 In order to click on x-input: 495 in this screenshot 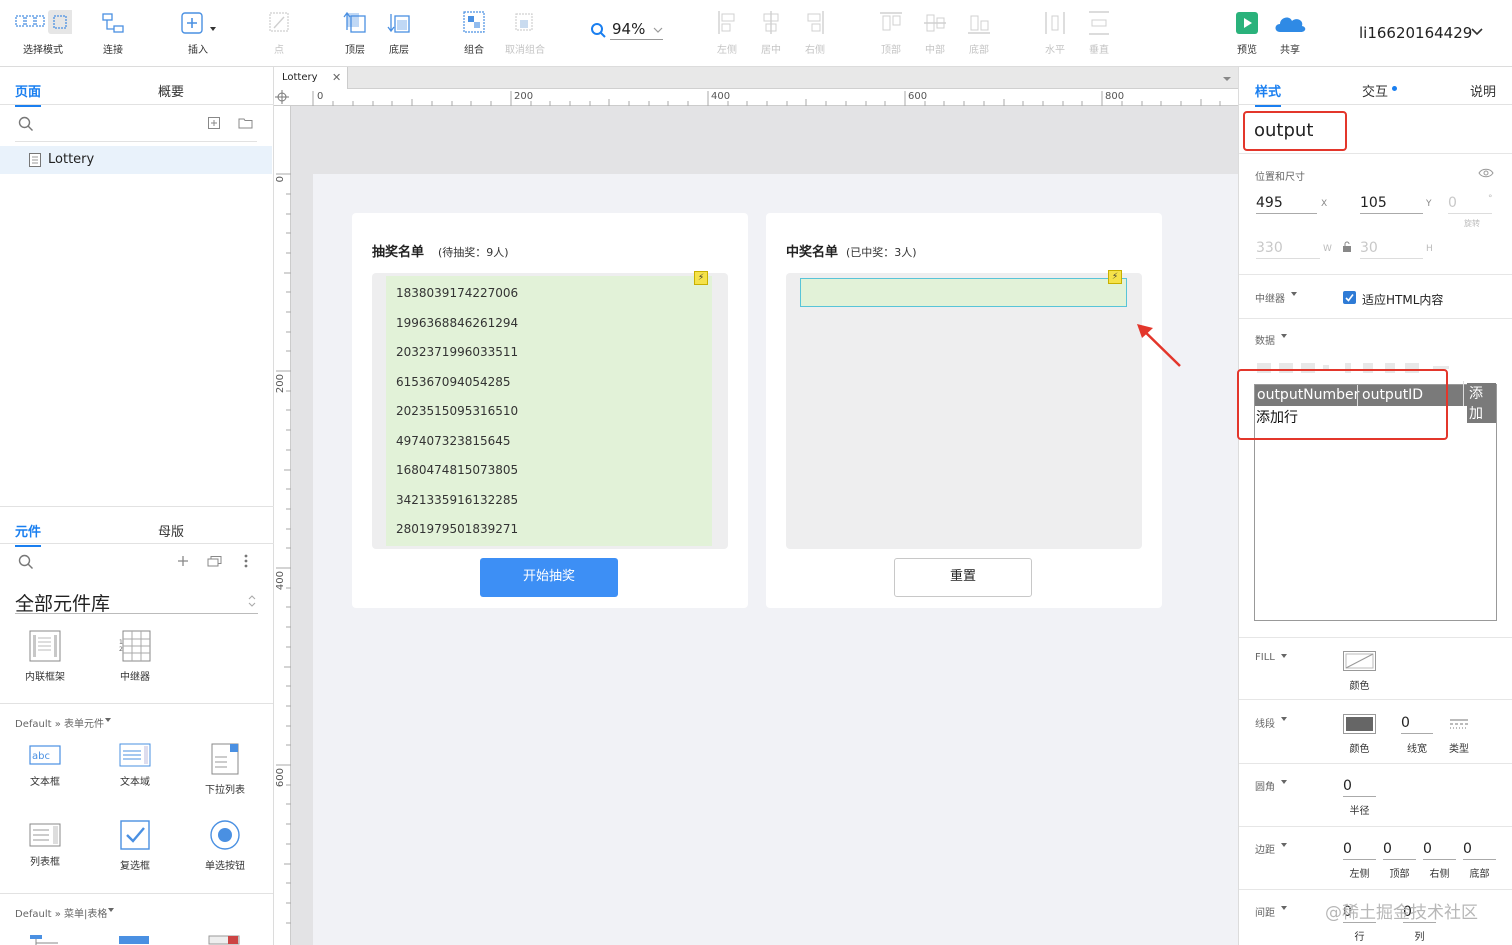, I will do `click(1286, 204)`.